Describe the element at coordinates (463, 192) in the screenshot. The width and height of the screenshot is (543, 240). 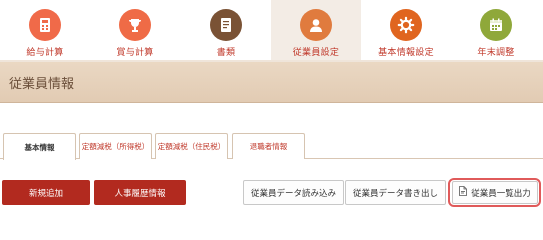
I see `pdf-file-icon` at that location.